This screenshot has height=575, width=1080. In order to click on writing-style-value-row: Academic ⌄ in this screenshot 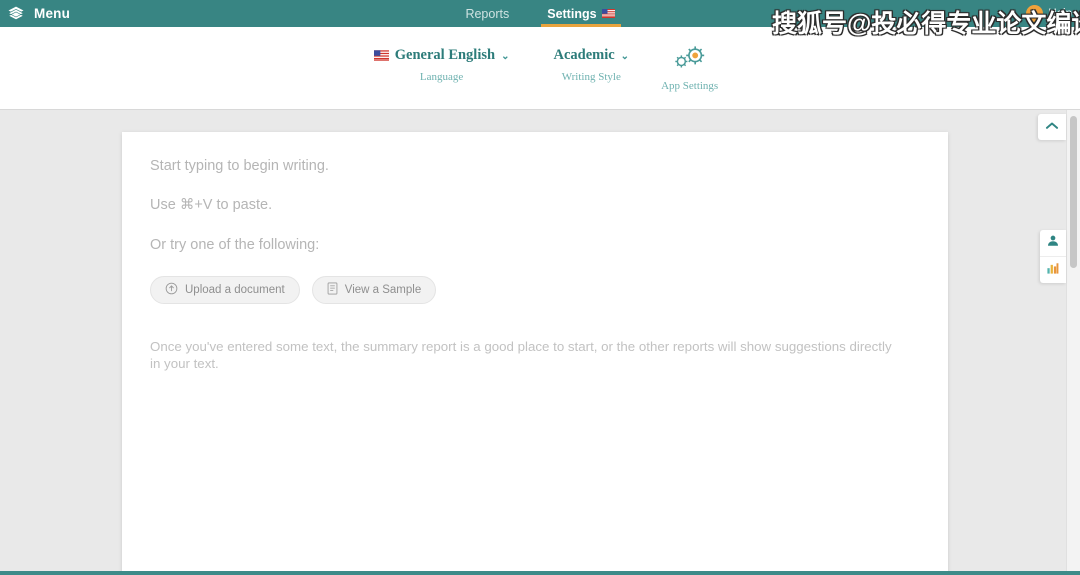, I will do `click(591, 55)`.